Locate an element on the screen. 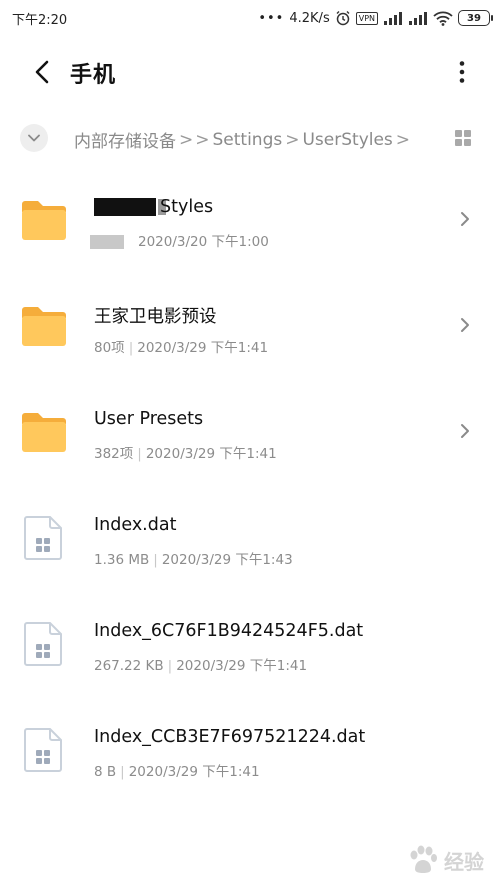 Image resolution: width=500 pixels, height=889 pixels. app-header: 手机 is located at coordinates (250, 72).